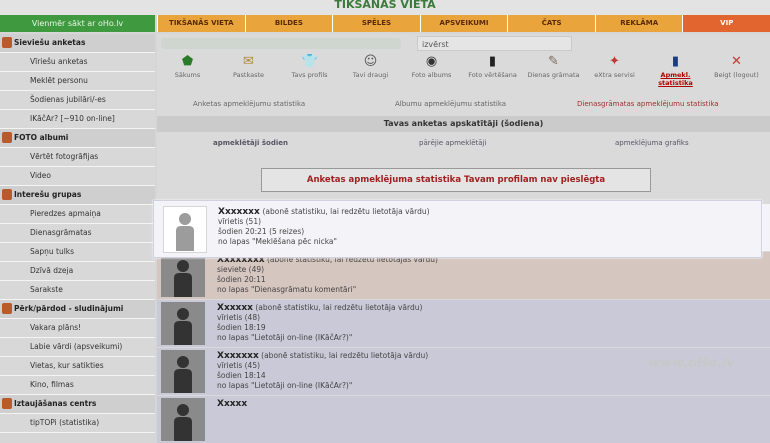 The height and width of the screenshot is (443, 770). I want to click on subtab-others: pārējie apmeklētāji, so click(452, 143).